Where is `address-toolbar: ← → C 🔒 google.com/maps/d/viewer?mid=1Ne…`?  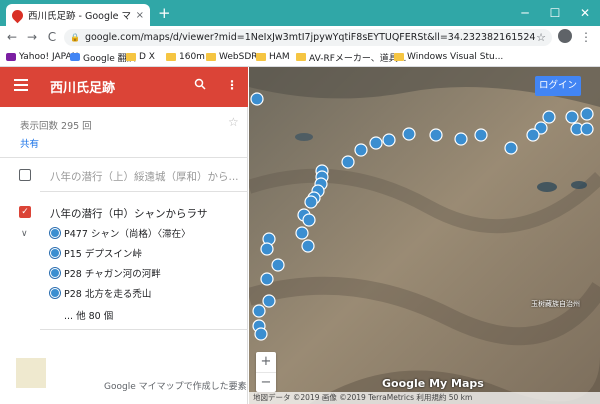
address-toolbar: ← → C 🔒 google.com/maps/d/viewer?mid=1Ne… is located at coordinates (300, 37).